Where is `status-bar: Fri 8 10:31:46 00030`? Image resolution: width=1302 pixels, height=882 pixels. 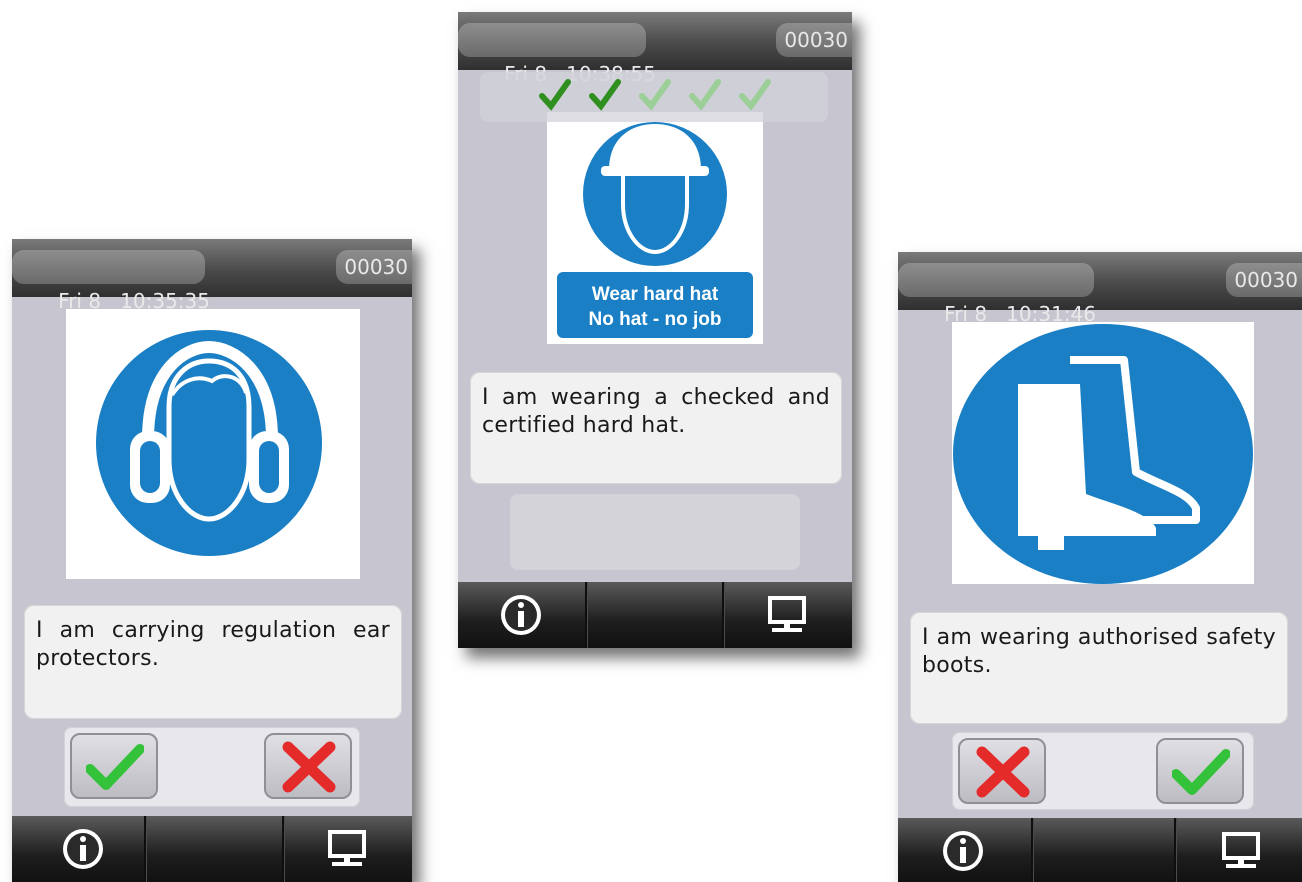 status-bar: Fri 8 10:31:46 00030 is located at coordinates (1100, 289).